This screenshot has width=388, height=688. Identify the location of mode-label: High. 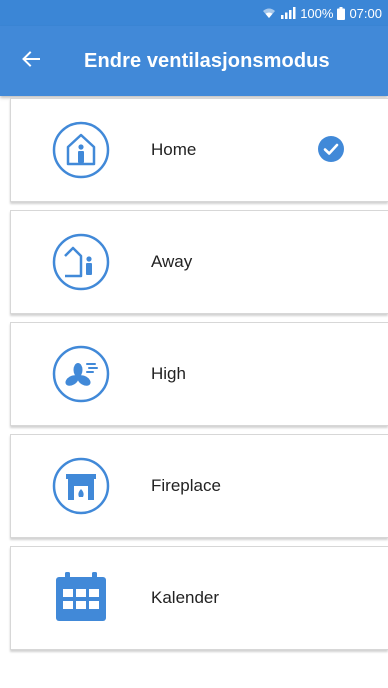
(168, 373).